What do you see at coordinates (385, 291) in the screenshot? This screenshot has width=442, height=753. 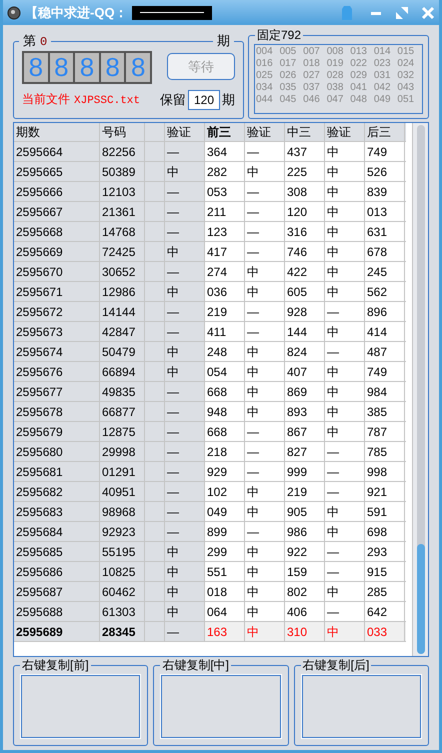 I see `table-cell: 562` at bounding box center [385, 291].